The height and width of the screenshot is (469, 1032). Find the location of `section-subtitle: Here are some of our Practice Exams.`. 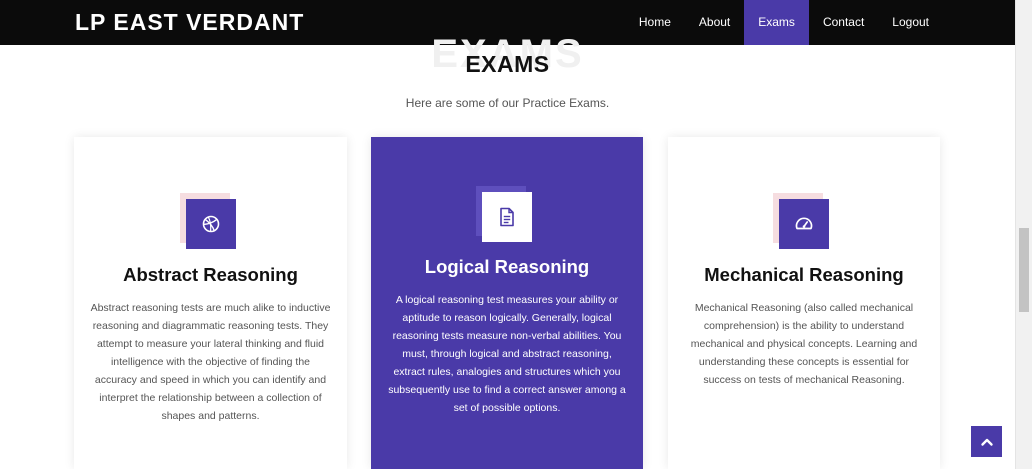

section-subtitle: Here are some of our Practice Exams. is located at coordinates (507, 103).